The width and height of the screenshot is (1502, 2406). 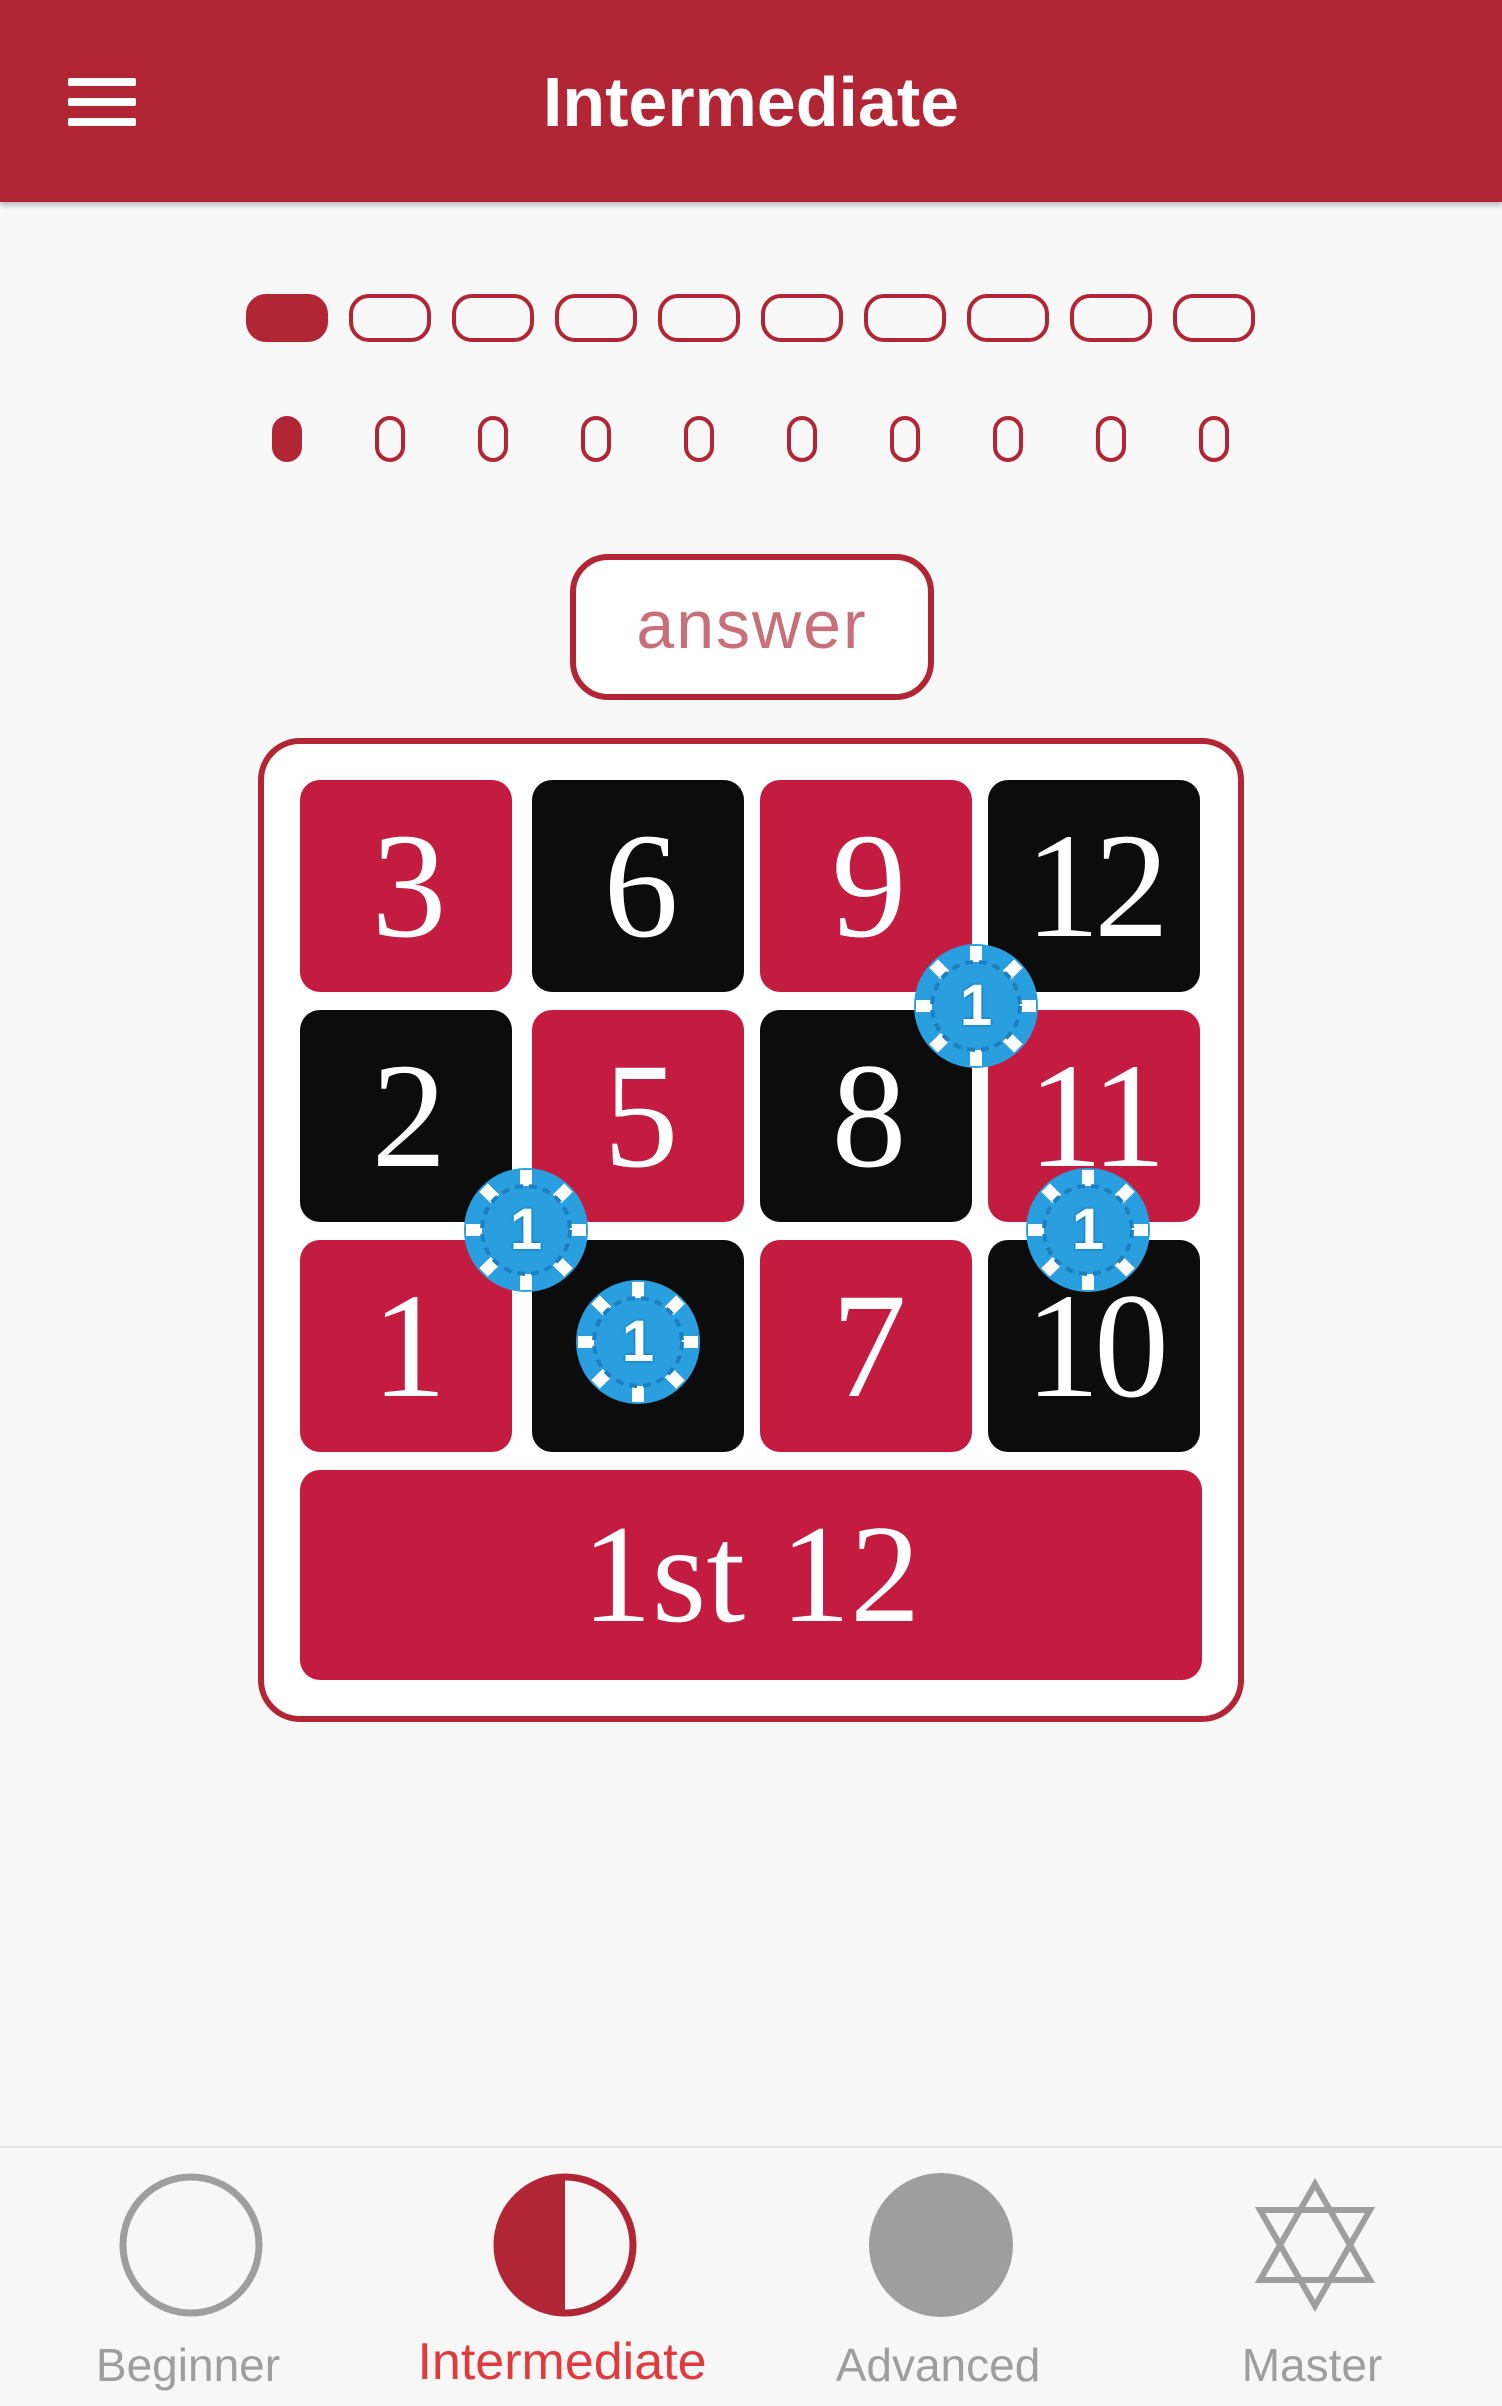 I want to click on nav-label: Master, so click(x=1312, y=2365).